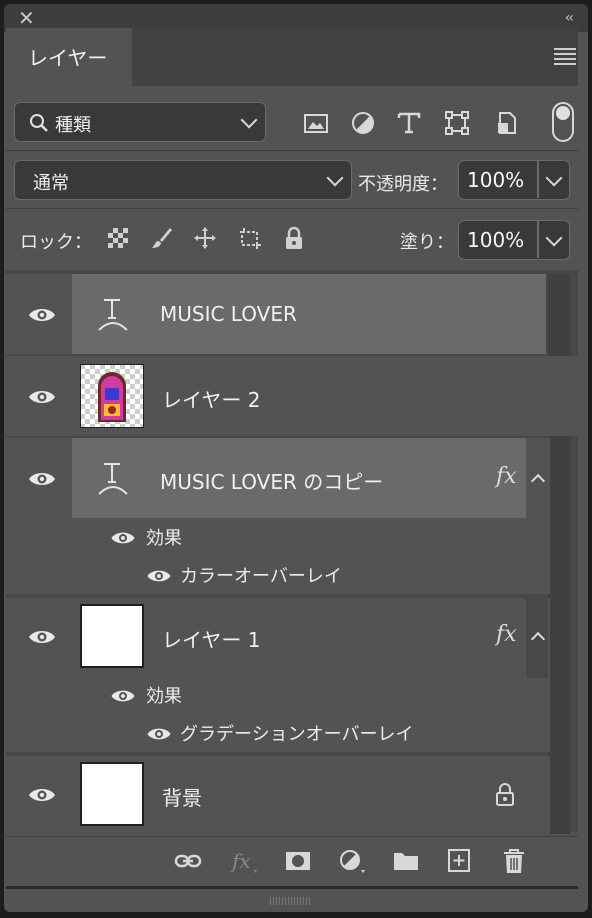  Describe the element at coordinates (261, 575) in the screenshot. I see `effect-item: カラーオーバーレイ` at that location.